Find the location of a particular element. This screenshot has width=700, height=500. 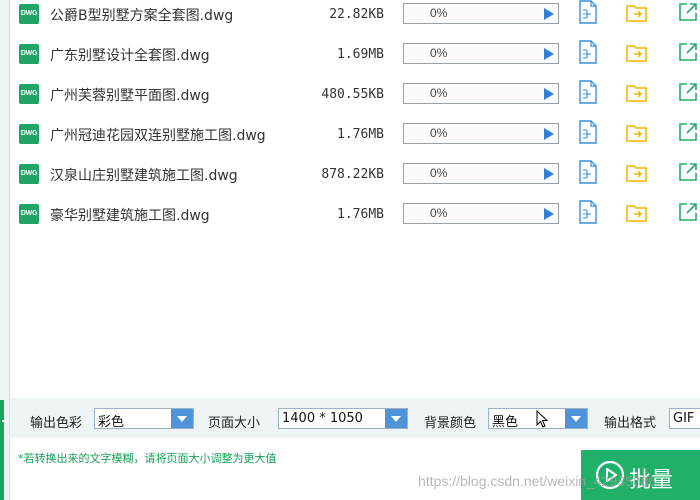

output-color-select: 彩色 is located at coordinates (144, 419).